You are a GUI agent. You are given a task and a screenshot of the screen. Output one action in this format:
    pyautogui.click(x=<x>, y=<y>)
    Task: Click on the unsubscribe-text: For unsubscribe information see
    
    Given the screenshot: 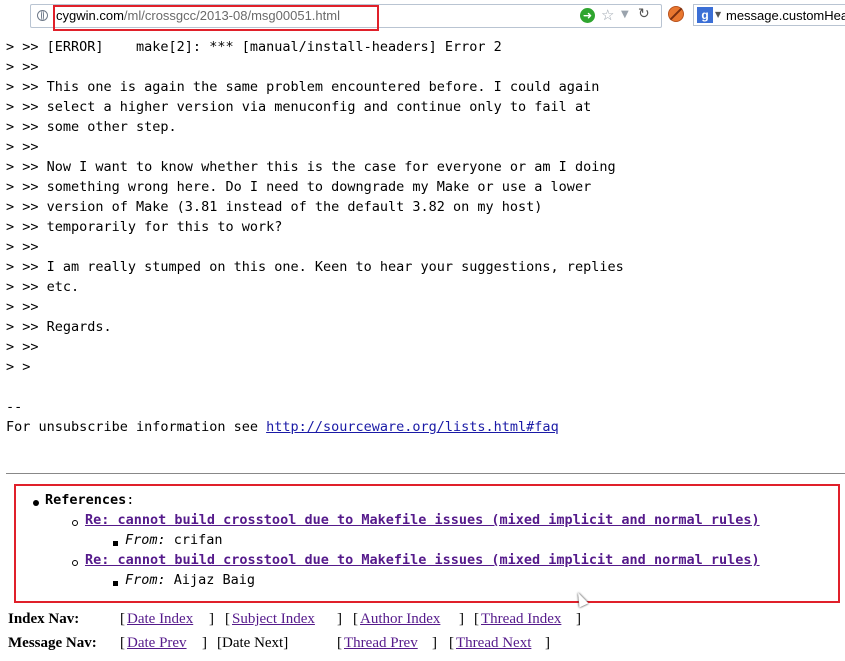 What is the action you would take?
    pyautogui.click(x=136, y=427)
    